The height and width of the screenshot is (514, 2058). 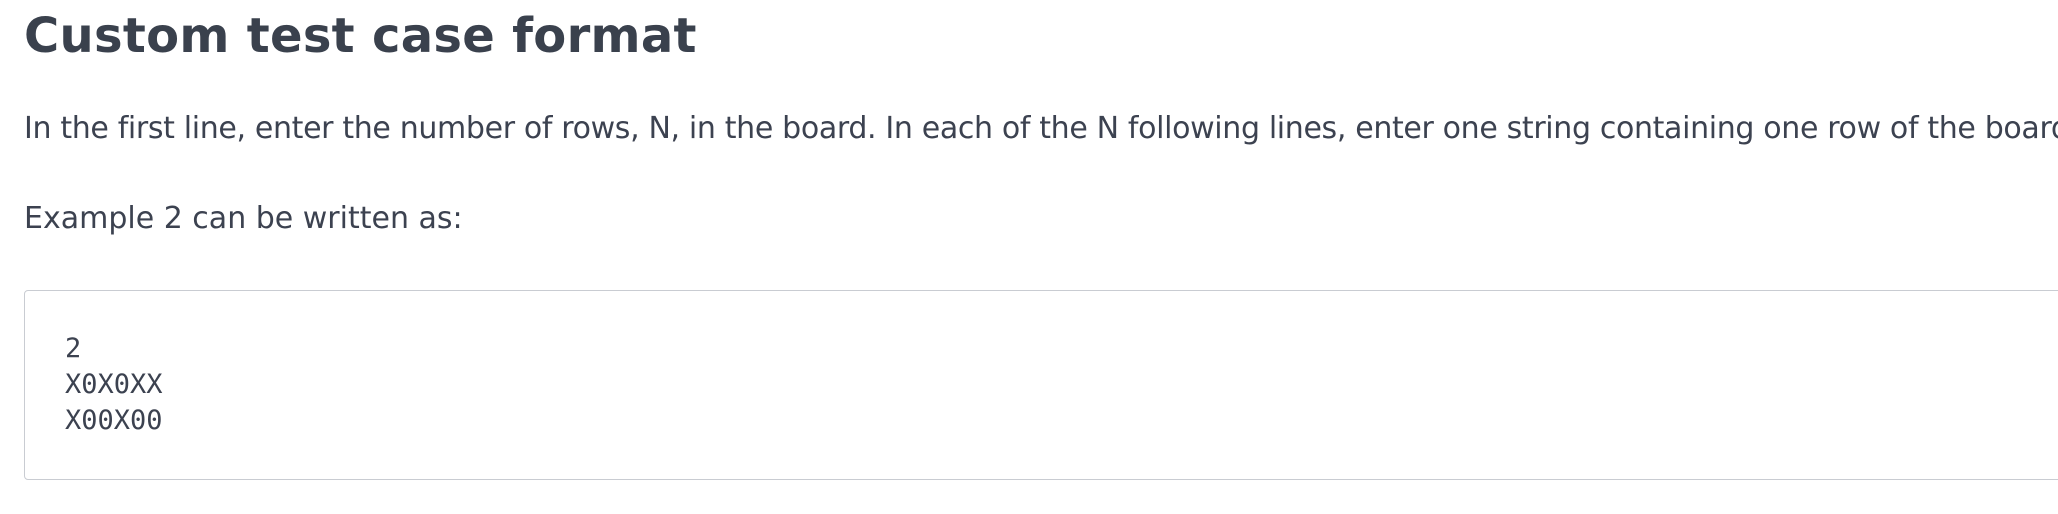 I want to click on page-title: Custom test case format, so click(x=360, y=36).